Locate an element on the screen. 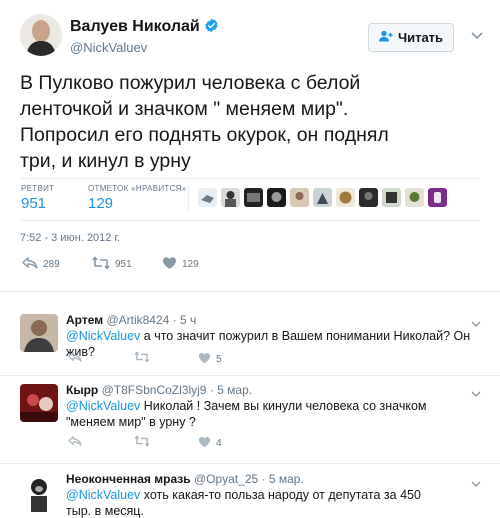  reply-author-handle: @Opyat_25 is located at coordinates (226, 479).